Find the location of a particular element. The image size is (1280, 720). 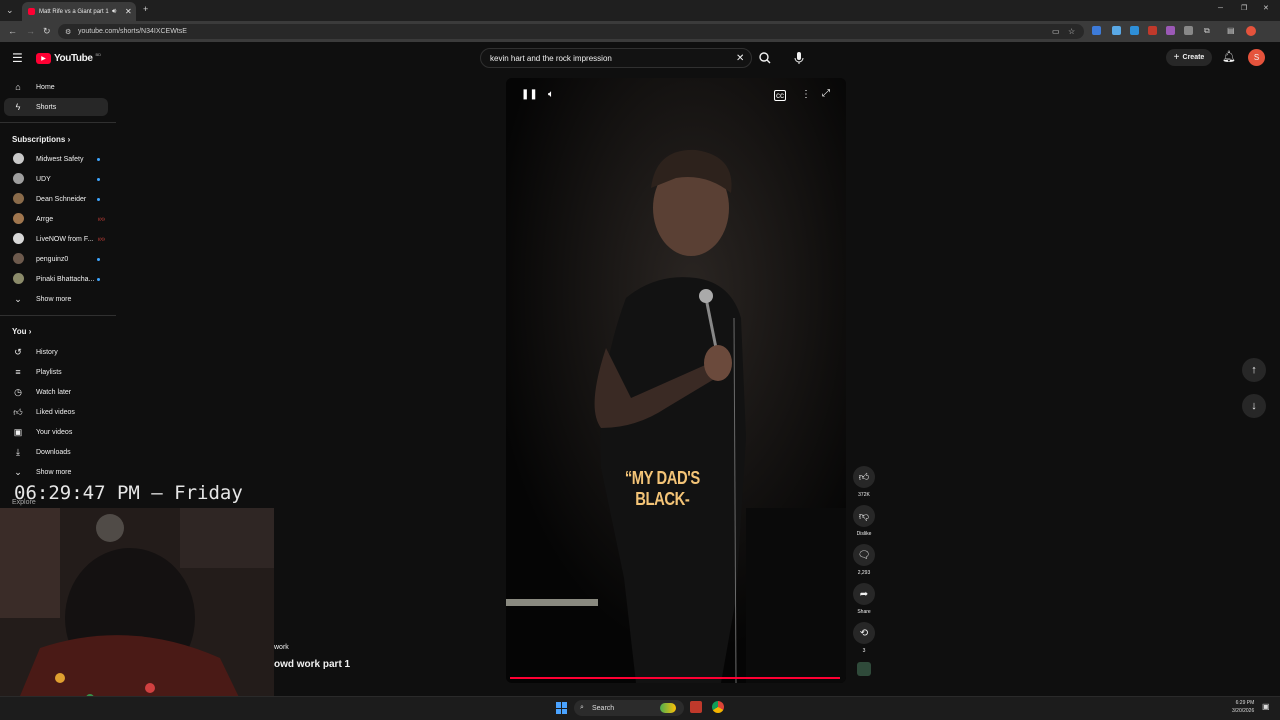

forward-icon: → is located at coordinates (30, 31).